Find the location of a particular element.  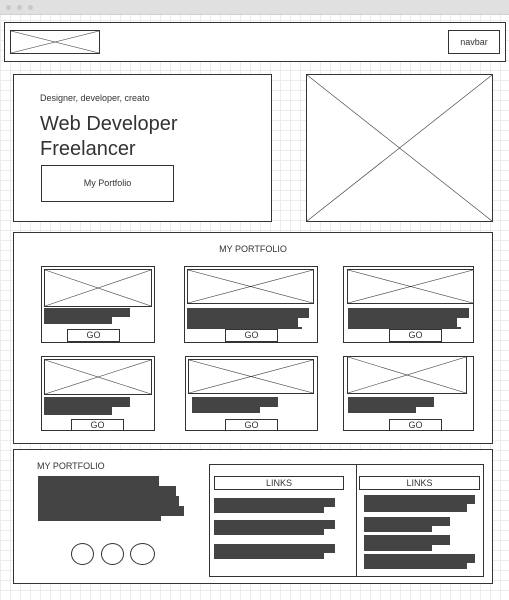

logo-placeholder is located at coordinates (55, 42).